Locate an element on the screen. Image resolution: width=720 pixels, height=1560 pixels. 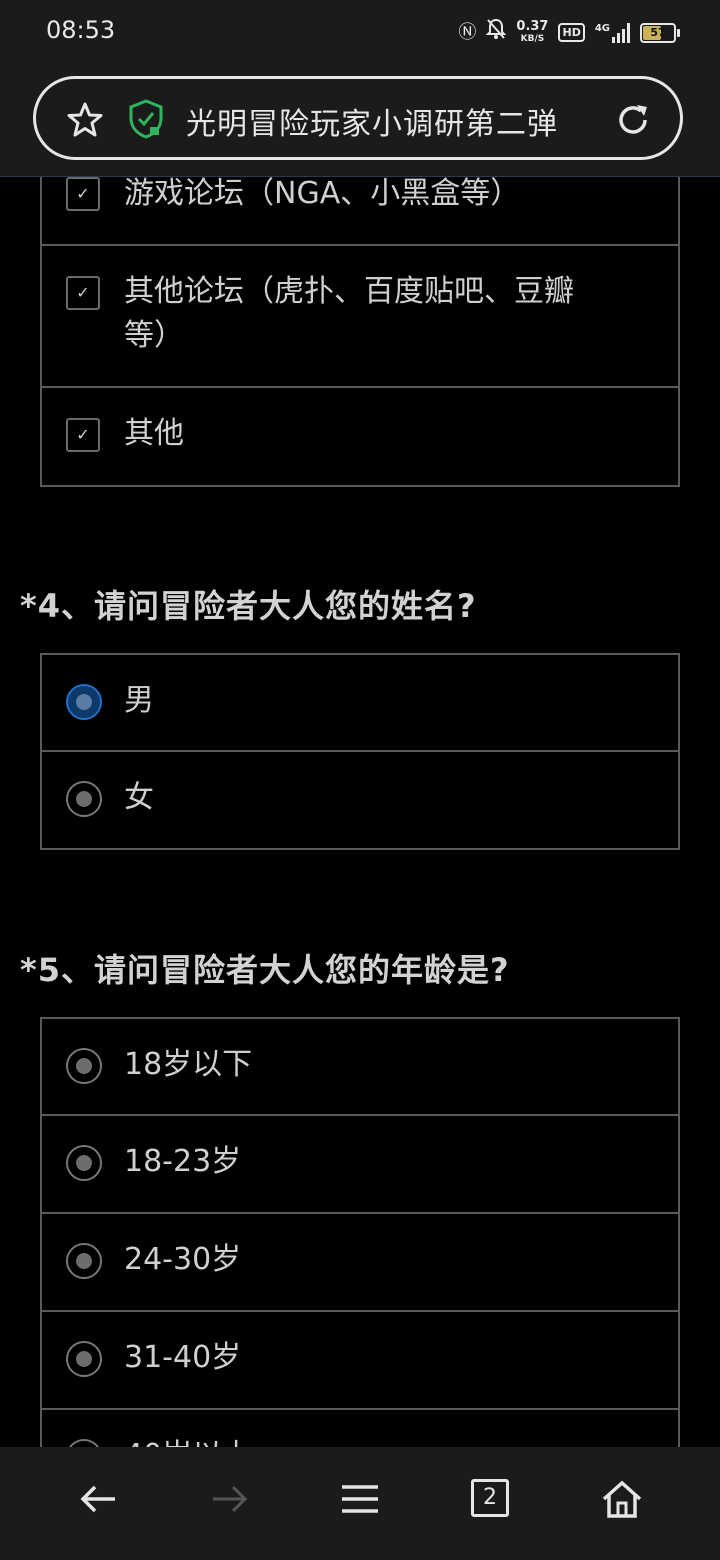
bottom-nav-bar: 2 is located at coordinates (360, 1503).